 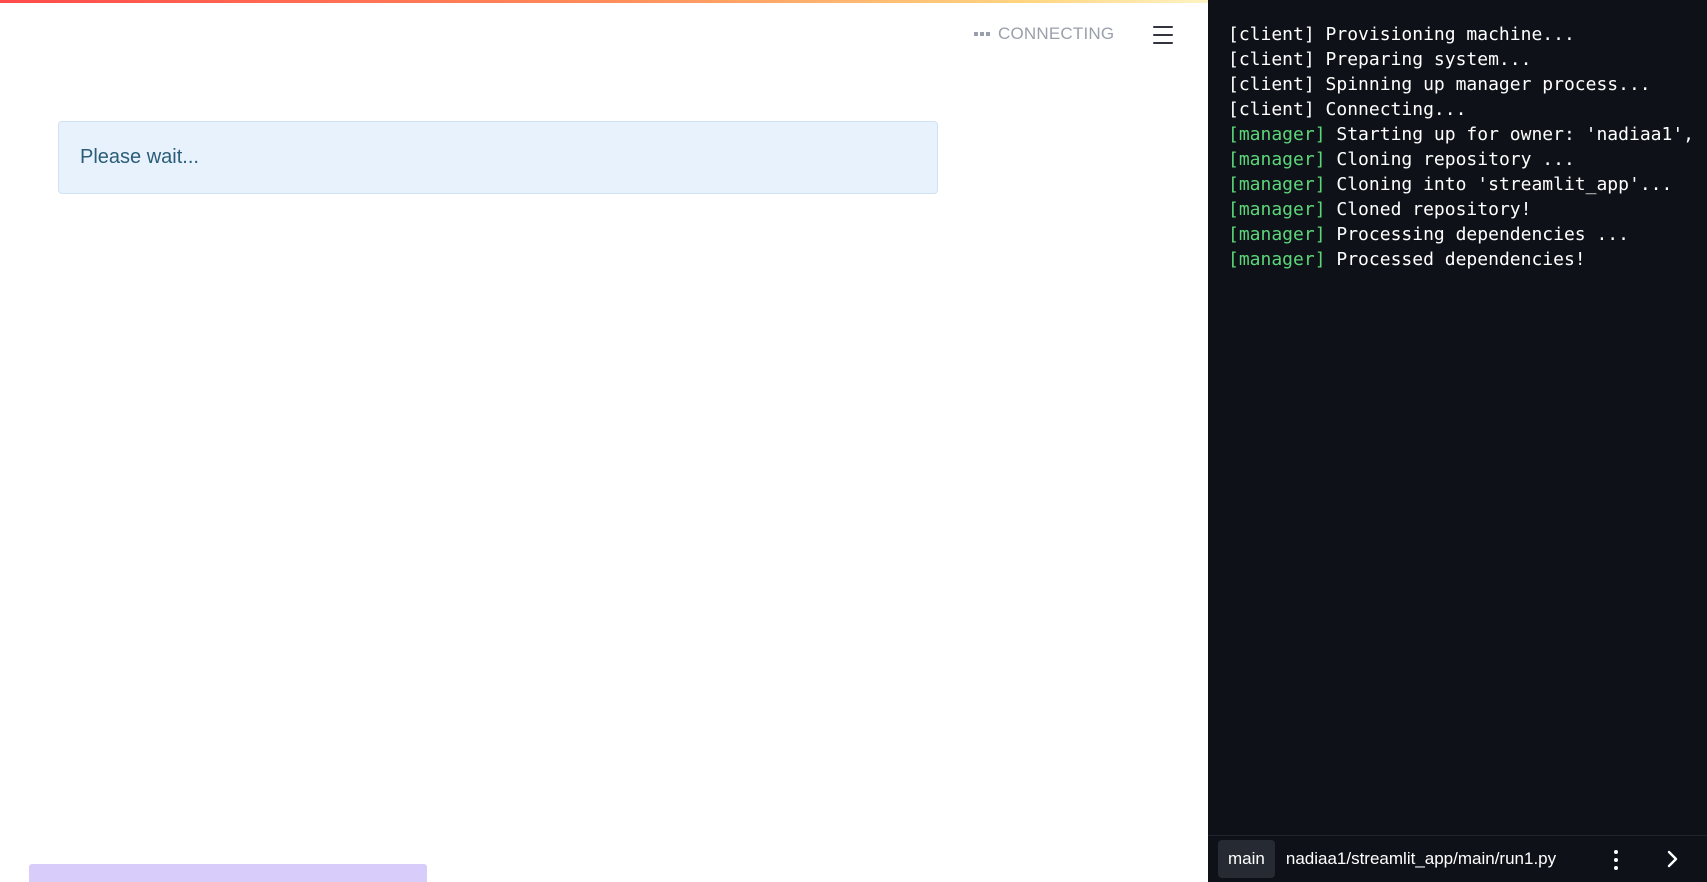 I want to click on log-panel-footer: main nadiaa1/streamlit_app/main/run1.py, so click(x=1457, y=858).